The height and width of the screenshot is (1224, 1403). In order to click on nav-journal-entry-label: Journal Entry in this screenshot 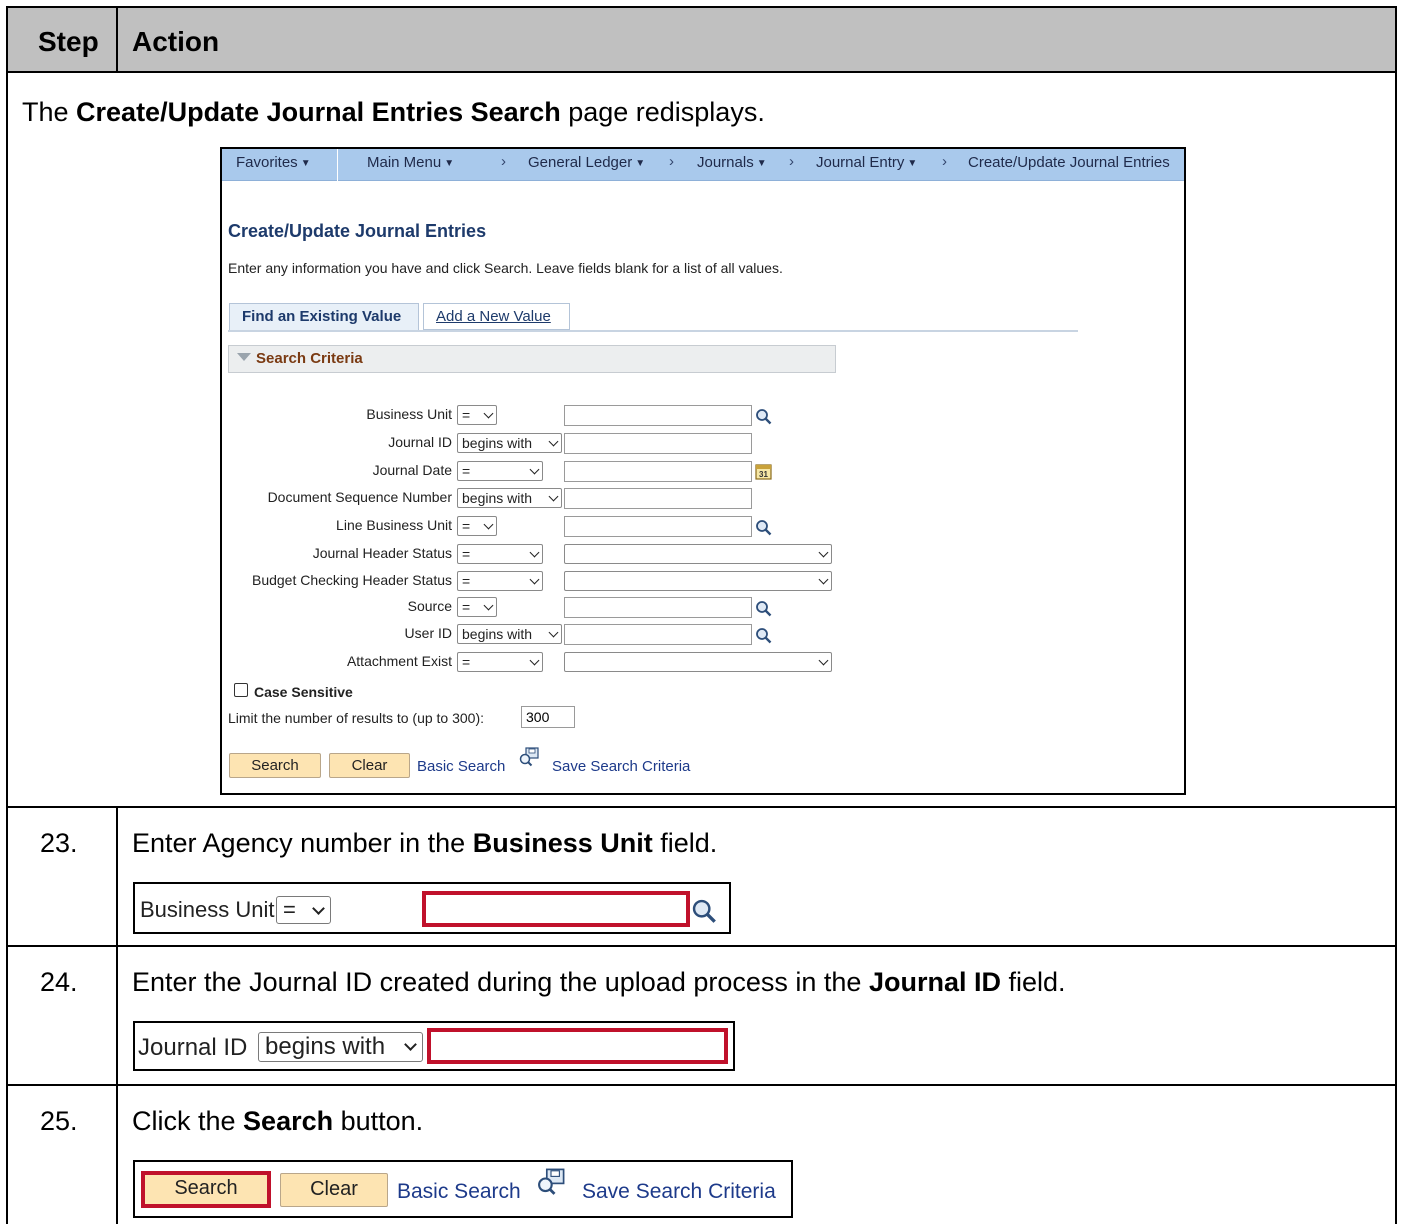, I will do `click(860, 162)`.